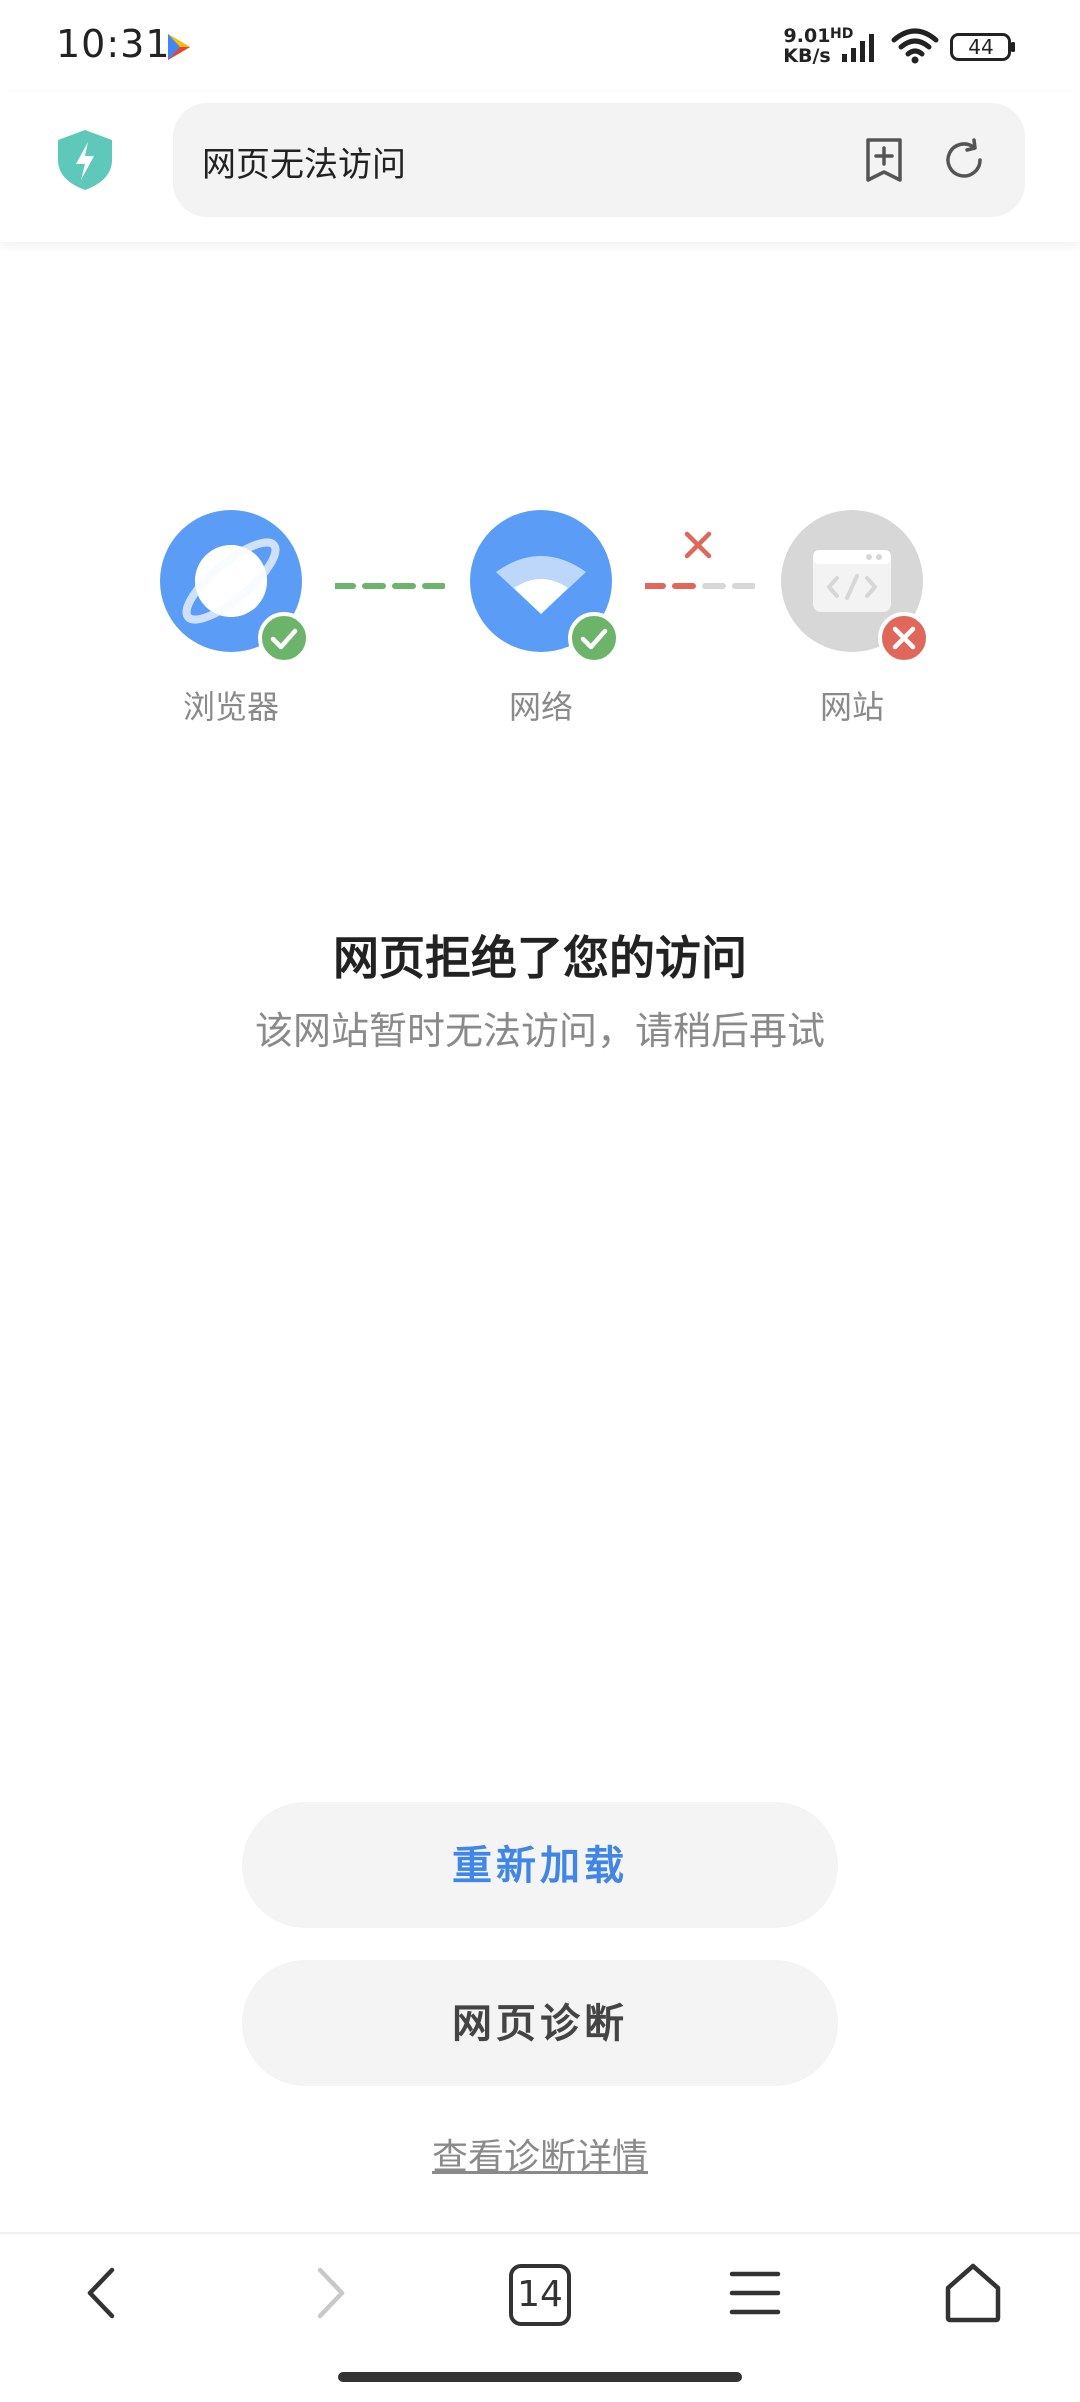 This screenshot has height=2402, width=1080. What do you see at coordinates (540, 958) in the screenshot?
I see `error-title: 网页拒绝了您的访问` at bounding box center [540, 958].